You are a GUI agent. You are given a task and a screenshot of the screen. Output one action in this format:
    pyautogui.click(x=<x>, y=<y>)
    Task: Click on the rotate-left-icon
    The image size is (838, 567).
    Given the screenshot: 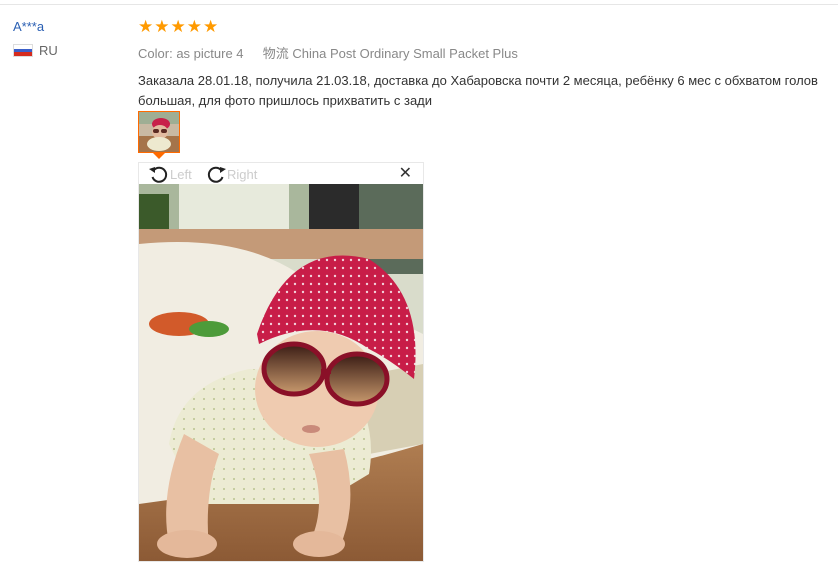 What is the action you would take?
    pyautogui.click(x=158, y=174)
    